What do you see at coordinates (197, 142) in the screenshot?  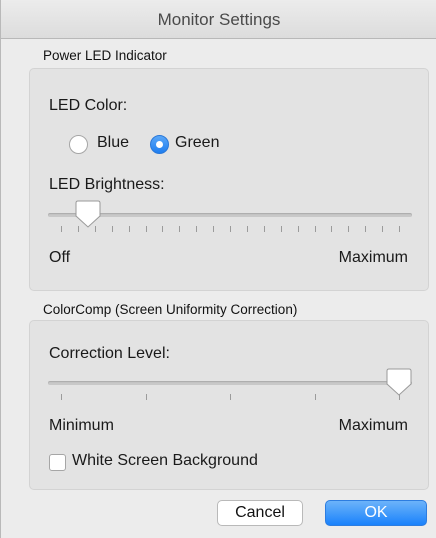 I see `led-color-option-label: Green` at bounding box center [197, 142].